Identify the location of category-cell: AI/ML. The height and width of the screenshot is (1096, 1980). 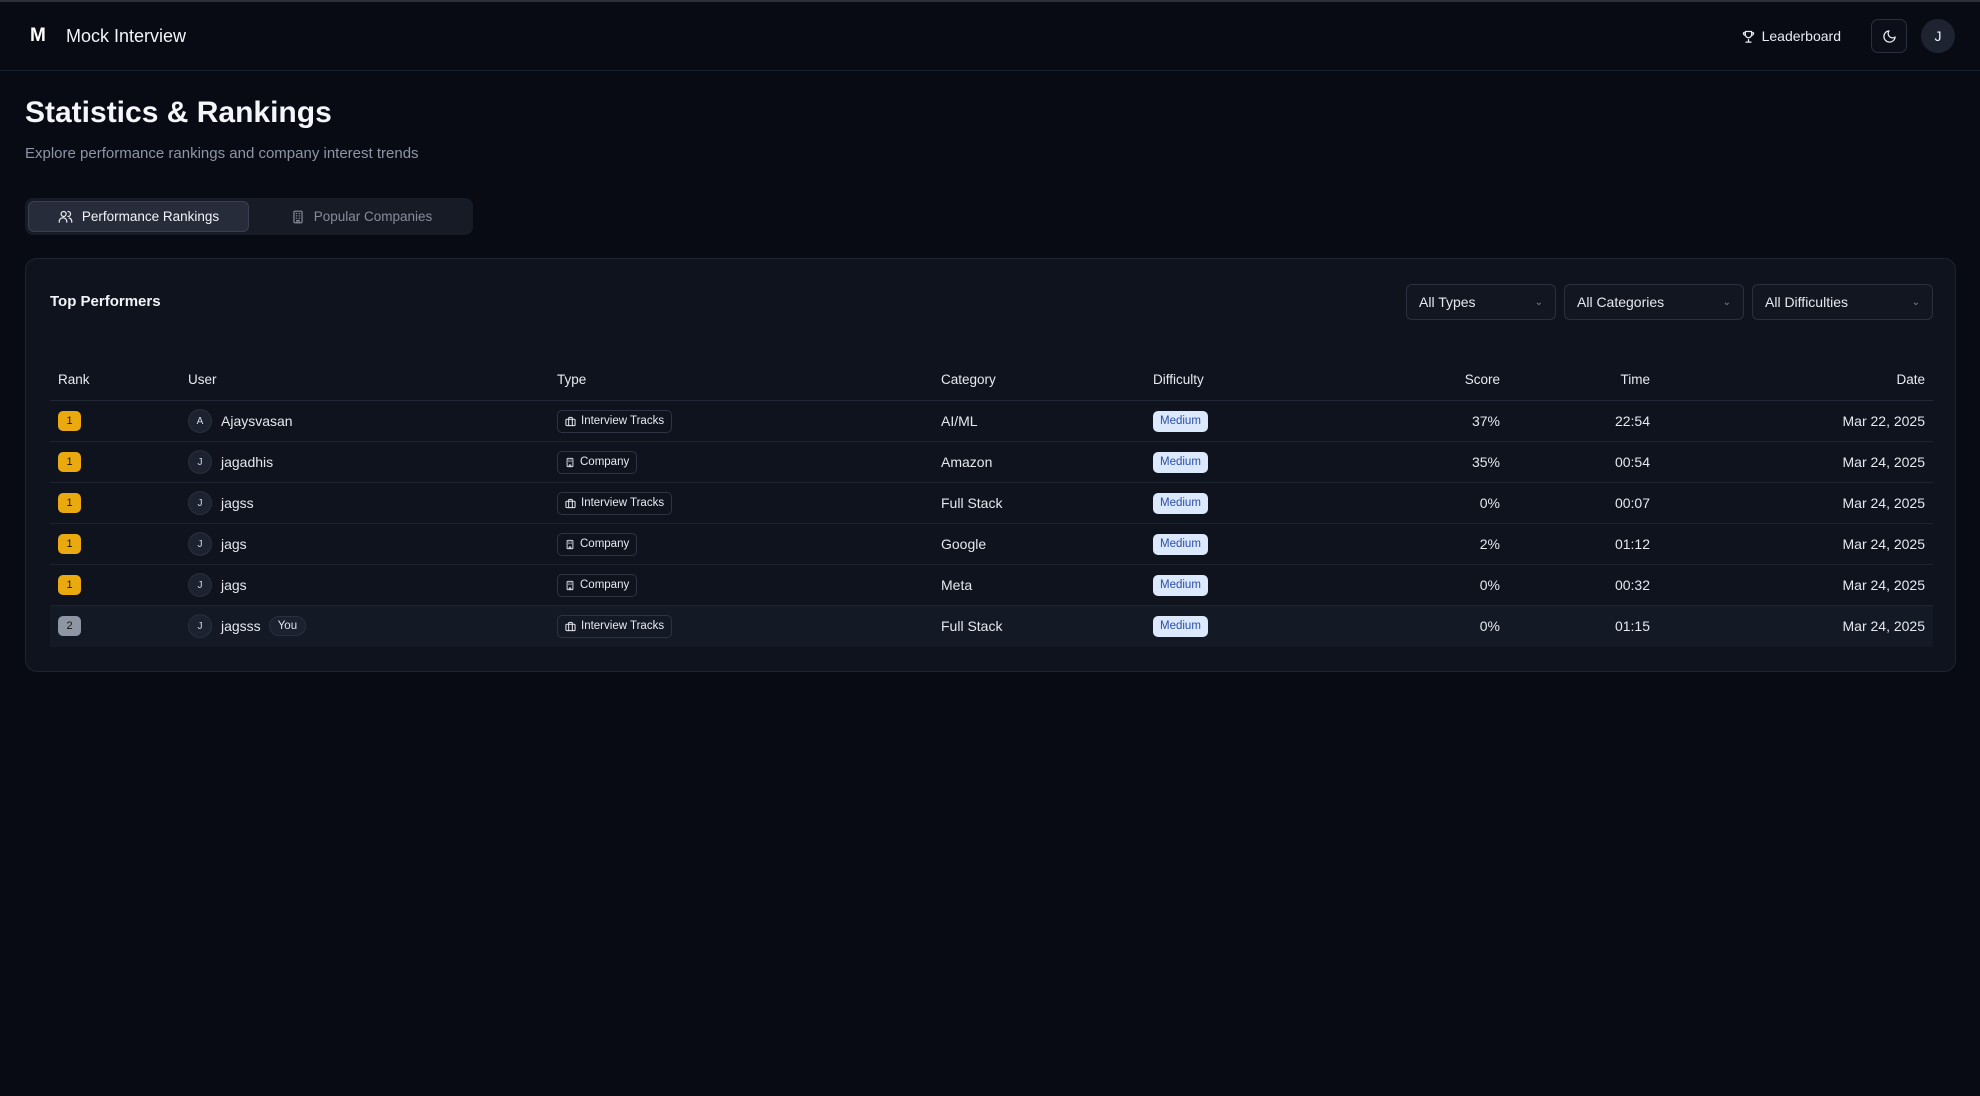
(959, 421).